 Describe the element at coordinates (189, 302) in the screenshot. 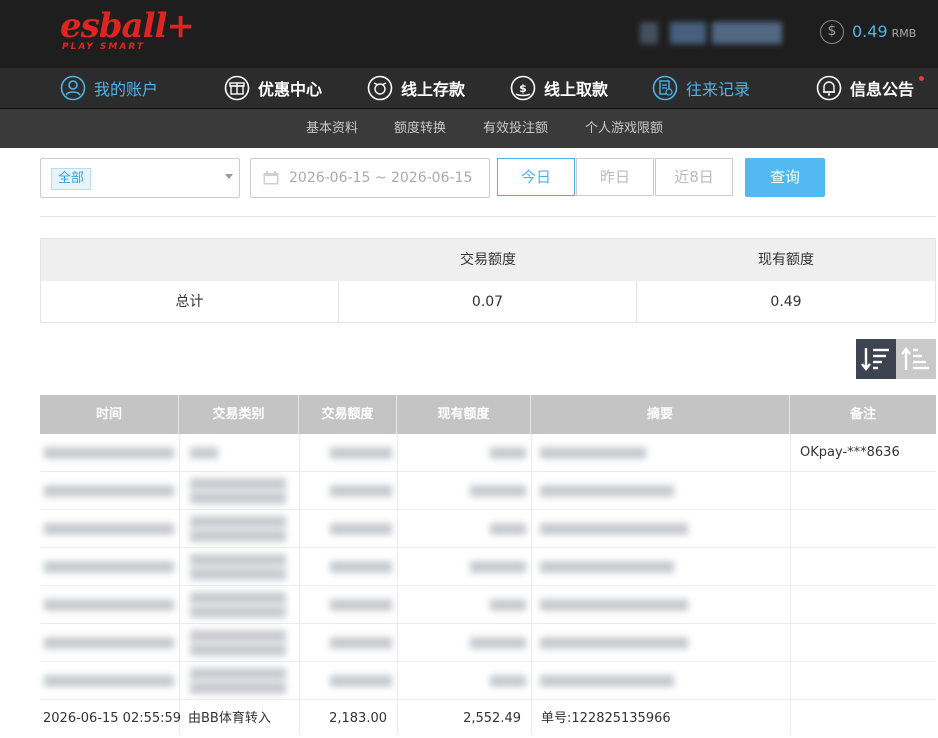

I see `summary-total-label: 总计` at that location.